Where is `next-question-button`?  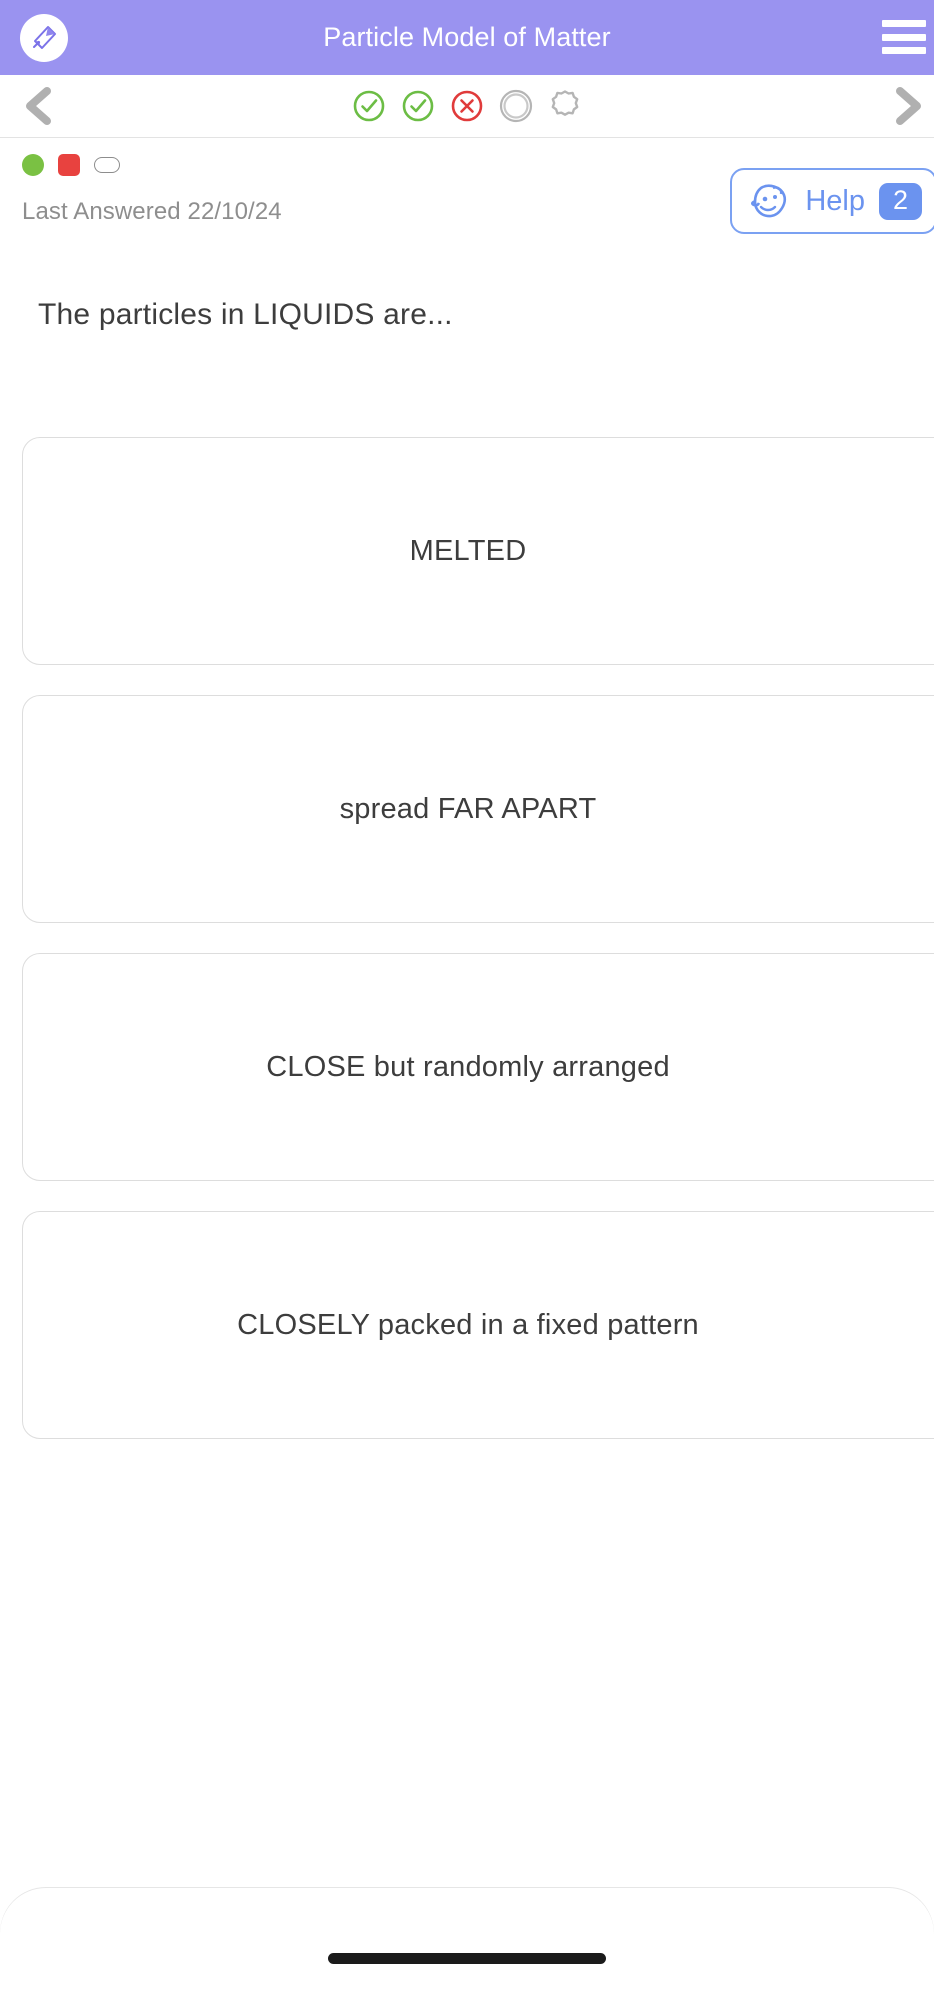 next-question-button is located at coordinates (908, 106).